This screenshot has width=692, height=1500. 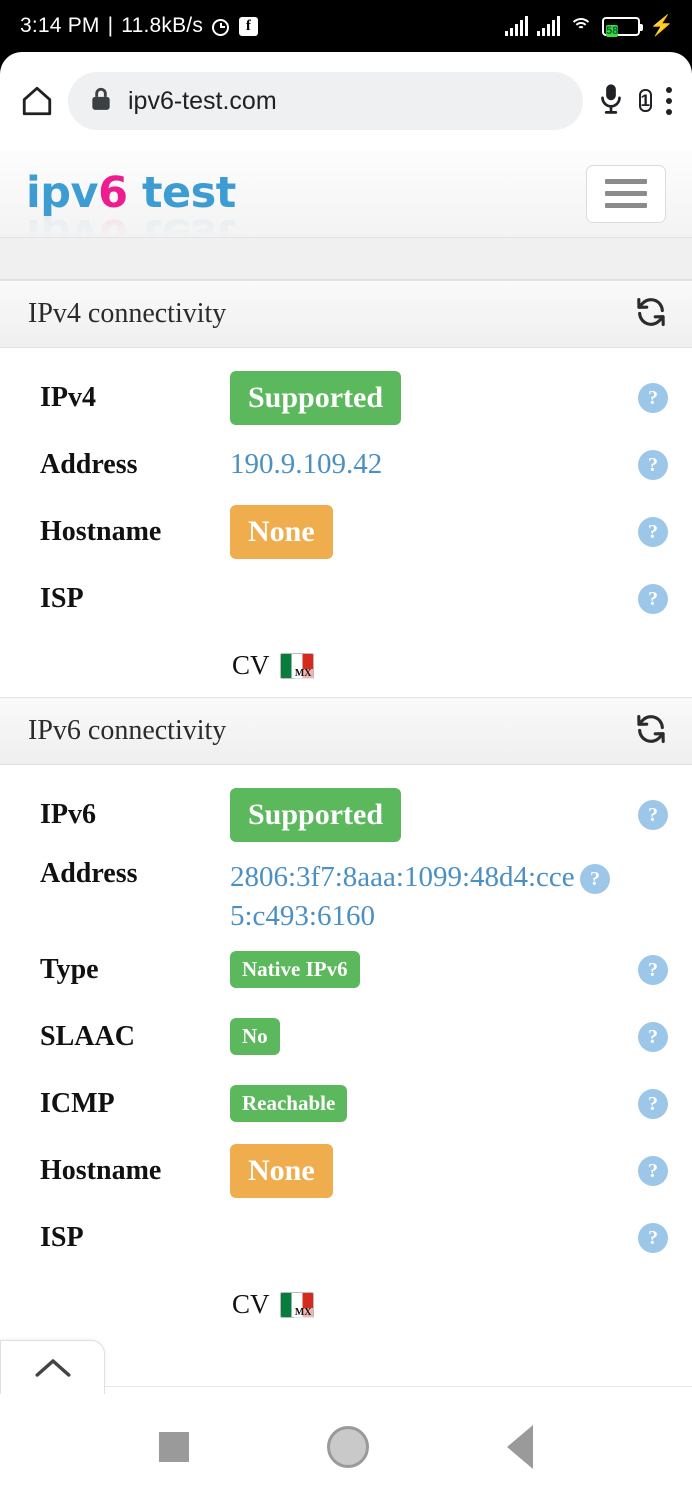 I want to click on table-row: ICMP Reachable ?, so click(x=346, y=1103).